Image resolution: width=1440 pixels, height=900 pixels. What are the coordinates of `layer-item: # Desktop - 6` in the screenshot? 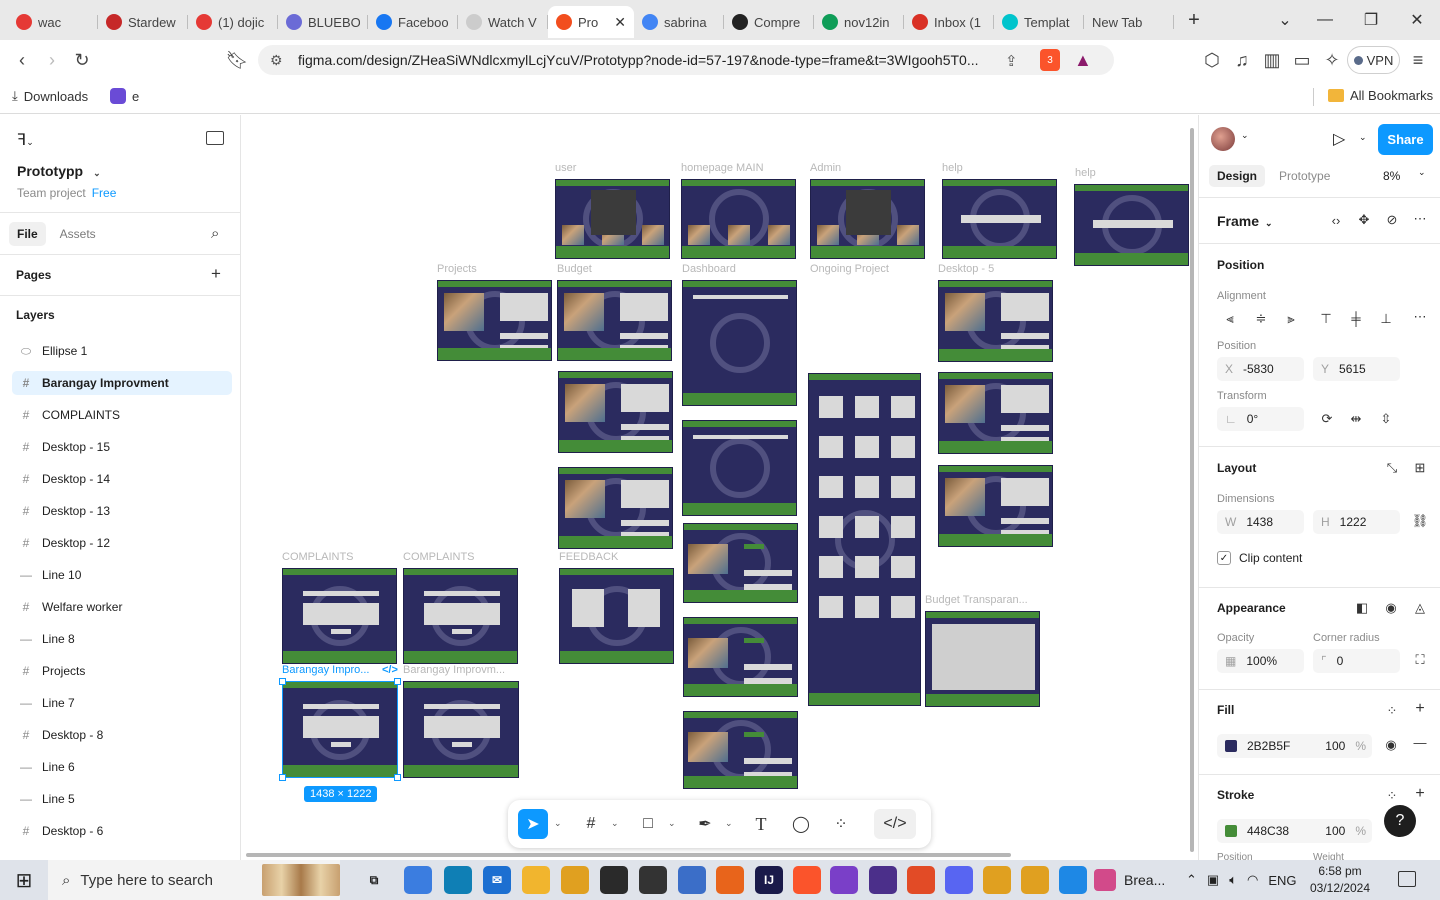 It's located at (122, 831).